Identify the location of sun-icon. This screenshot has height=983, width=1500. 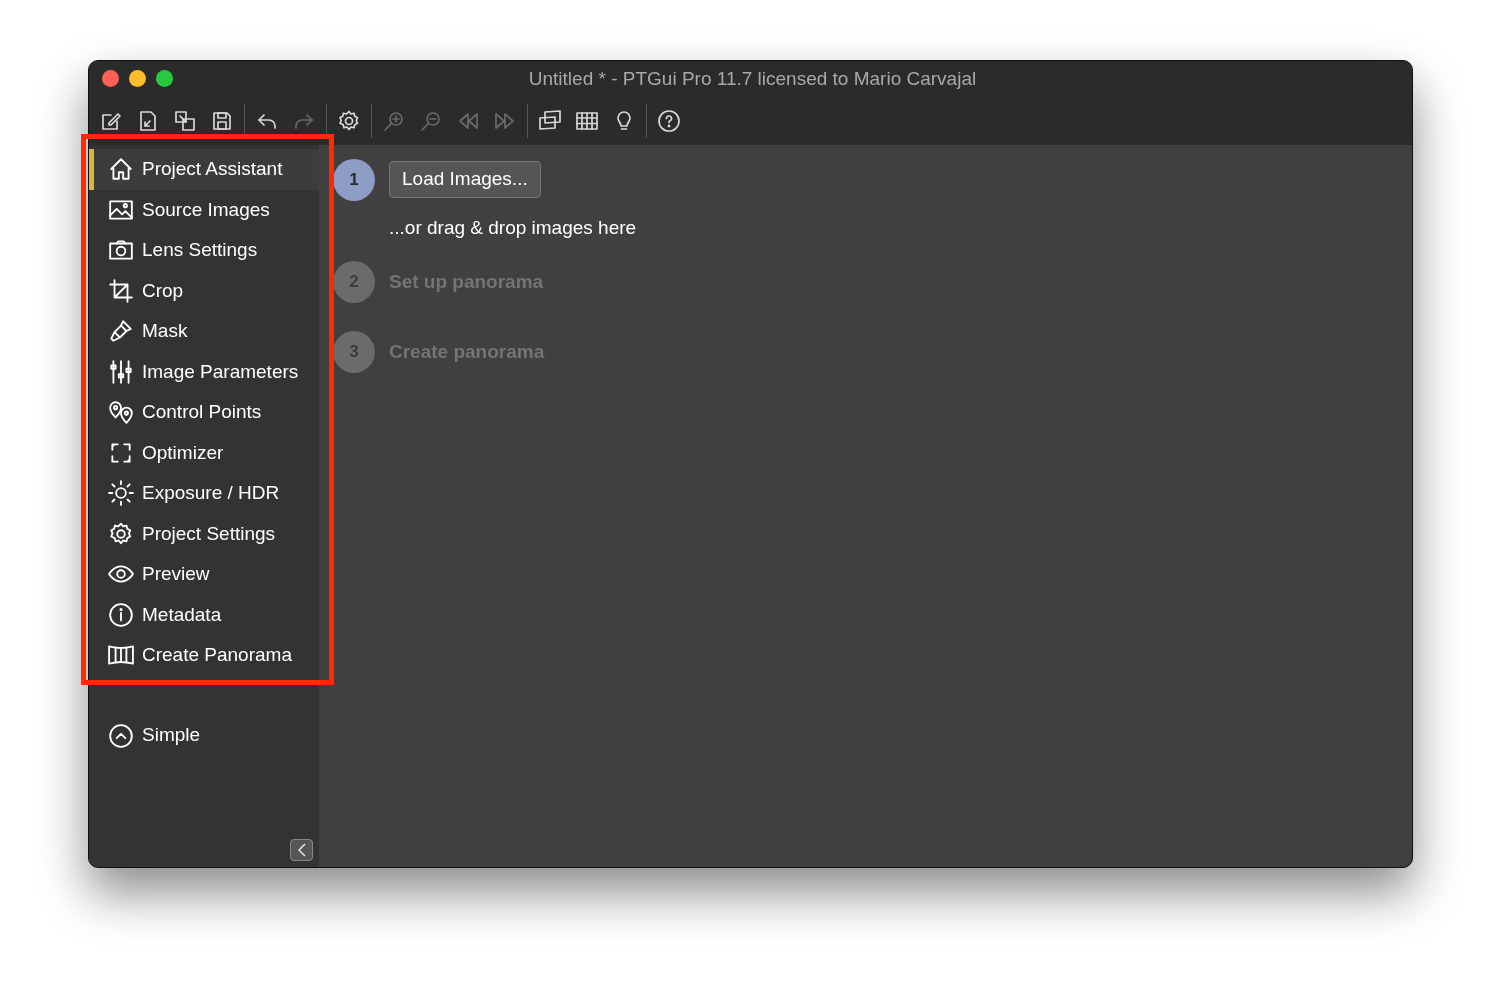
(121, 493).